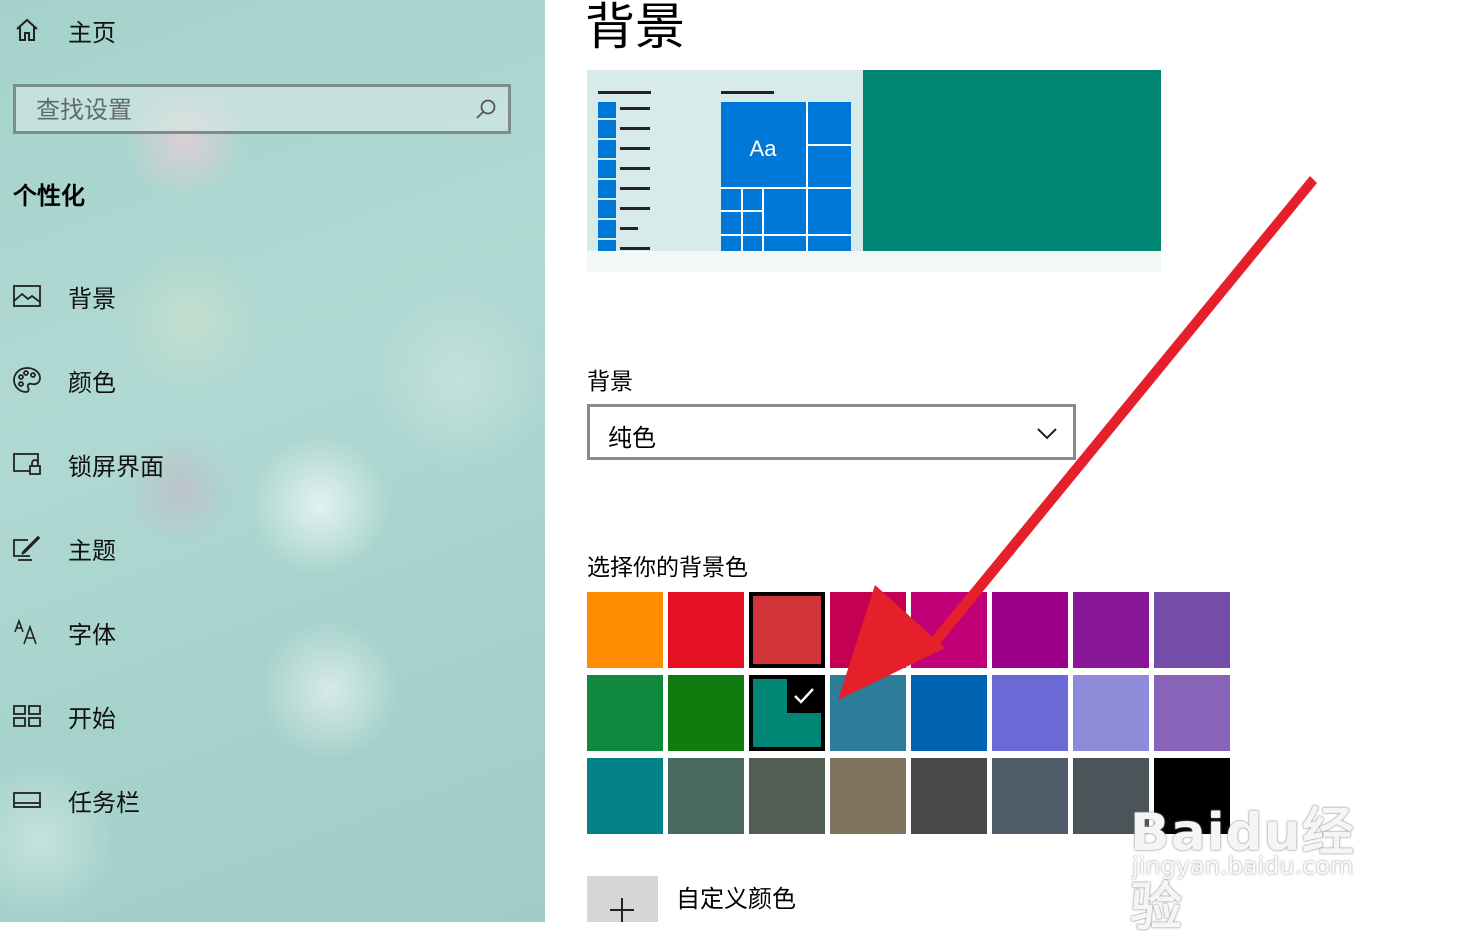  What do you see at coordinates (632, 438) in the screenshot?
I see `dropdown-selected-value: 纯色` at bounding box center [632, 438].